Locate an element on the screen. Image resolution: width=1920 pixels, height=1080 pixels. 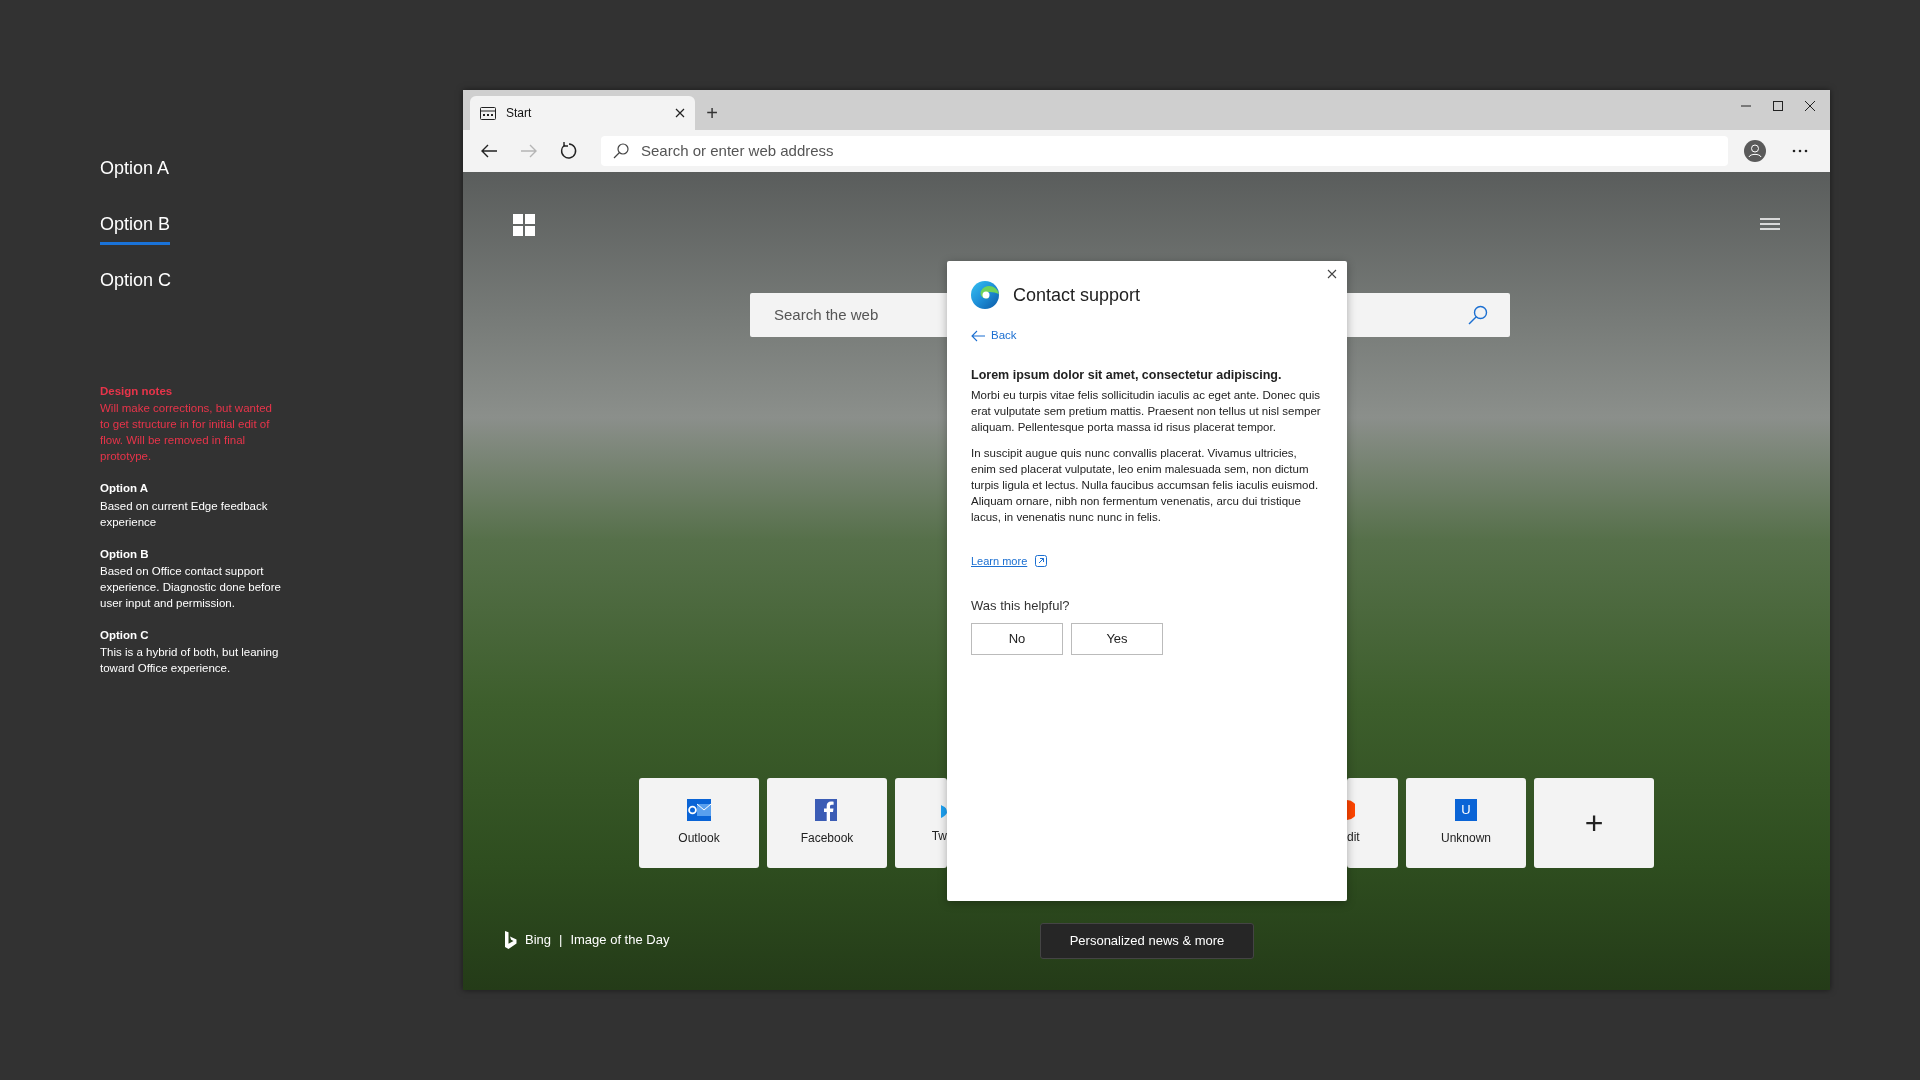
article-heading: Lorem ipsum dolor sit amet, consectetur adipiscing. is located at coordinates (1127, 376).